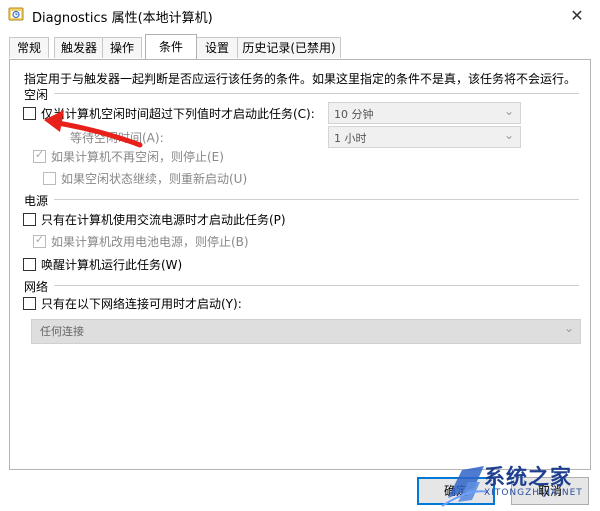 This screenshot has height=511, width=600. What do you see at coordinates (29, 264) in the screenshot?
I see `wake-to-run-checkbox` at bounding box center [29, 264].